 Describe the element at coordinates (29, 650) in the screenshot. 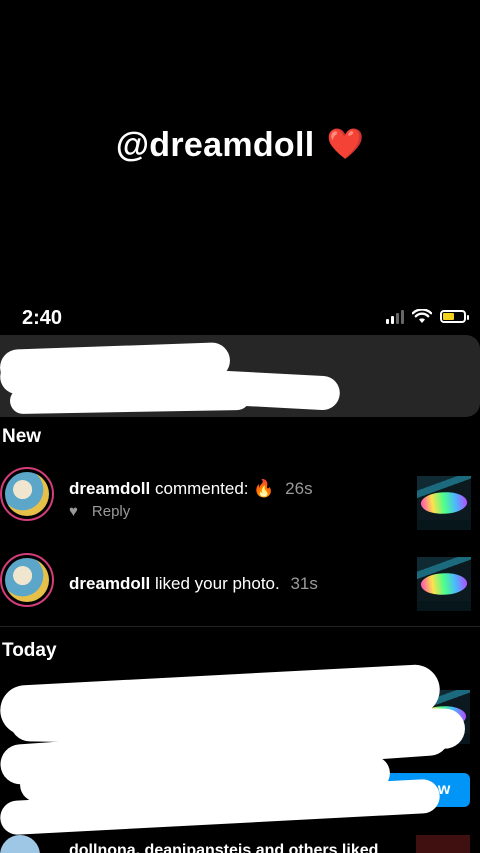

I see `section-title-today: Today` at that location.